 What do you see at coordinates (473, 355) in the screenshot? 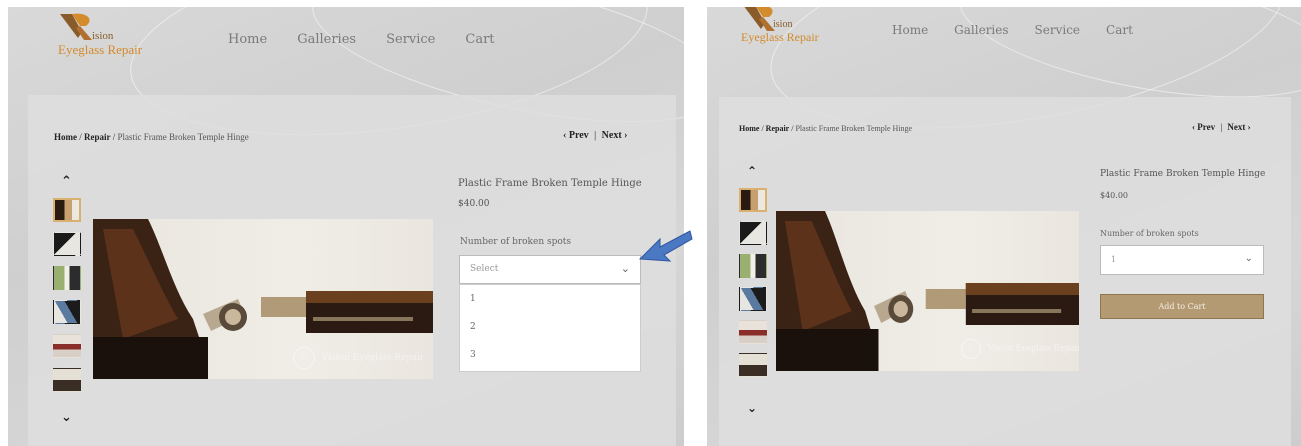
I see `select-option: 3` at bounding box center [473, 355].